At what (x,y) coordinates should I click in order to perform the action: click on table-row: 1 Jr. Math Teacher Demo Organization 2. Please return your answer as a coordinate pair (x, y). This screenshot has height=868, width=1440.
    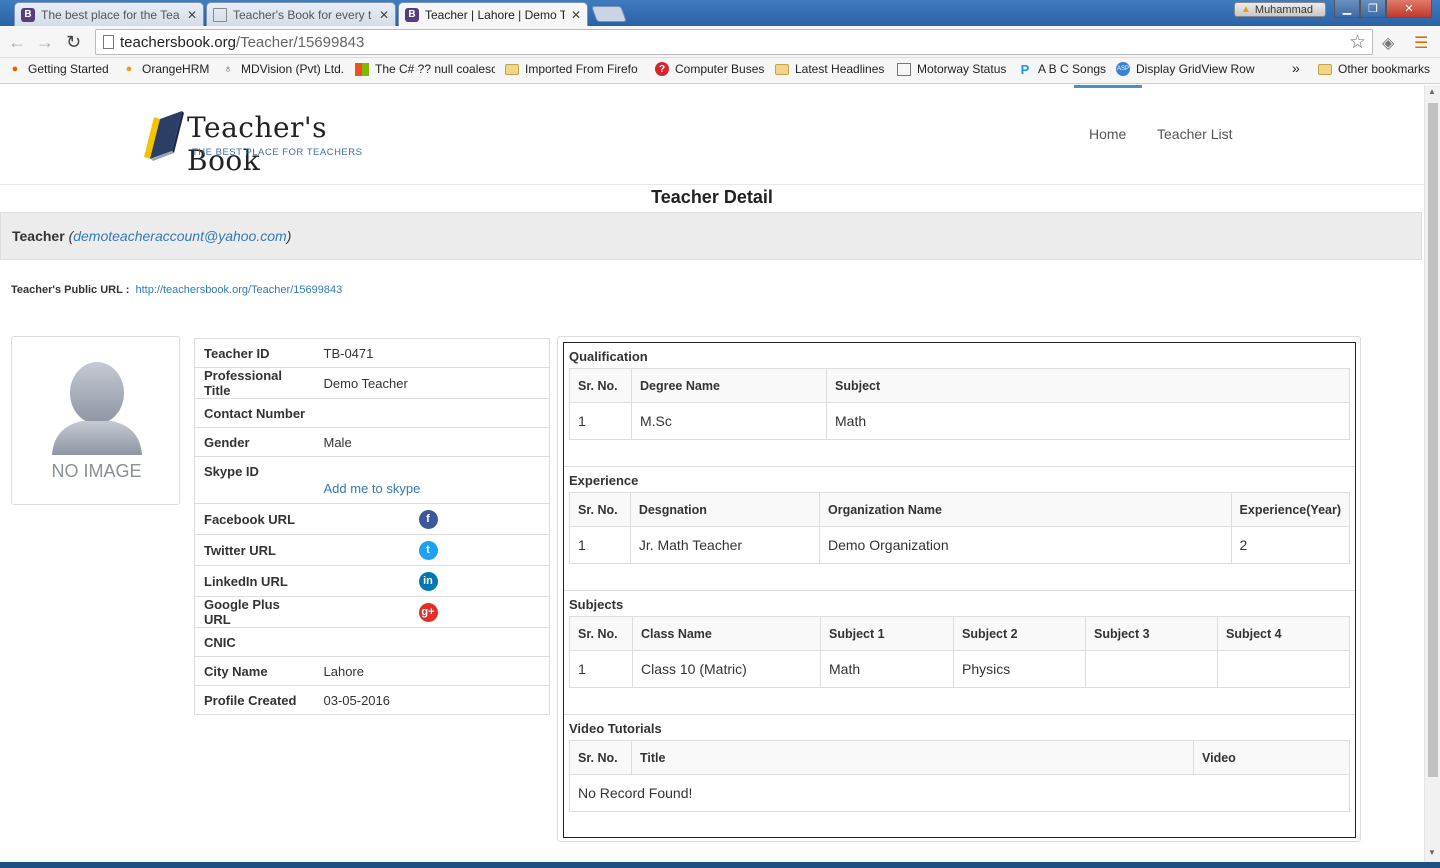
    Looking at the image, I should click on (960, 545).